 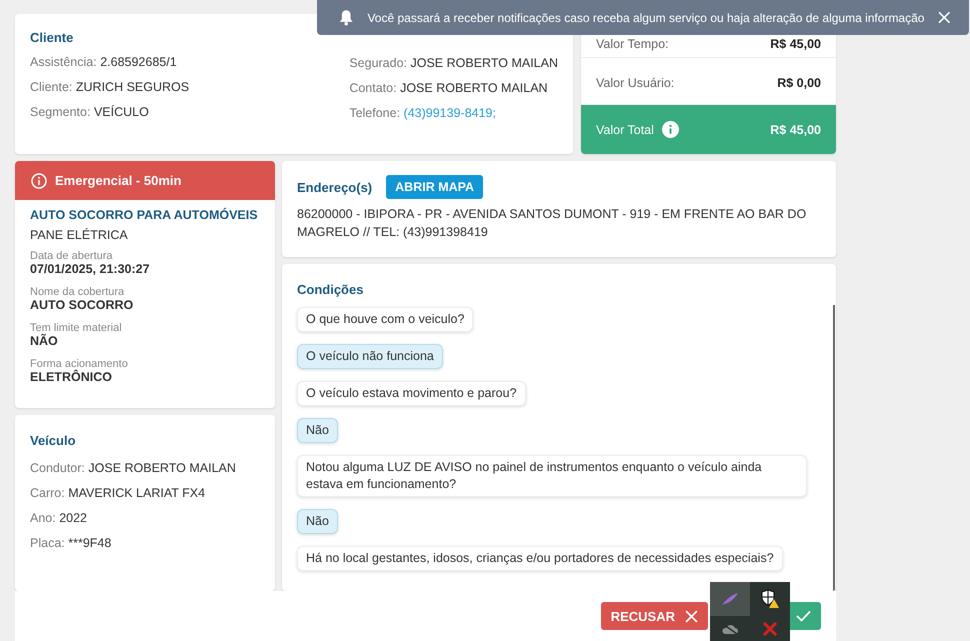 I want to click on toast-message: Você passará a receber notificações caso receba algum serviço ou haja alteração de alguma informação, so click(x=645, y=17).